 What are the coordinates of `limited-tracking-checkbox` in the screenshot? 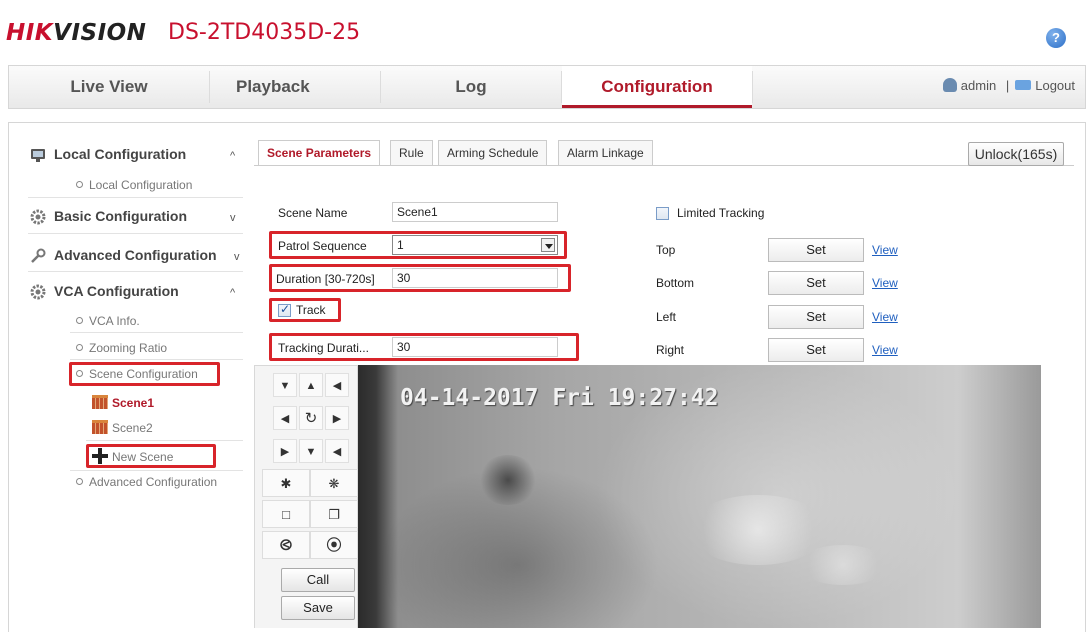 It's located at (662, 213).